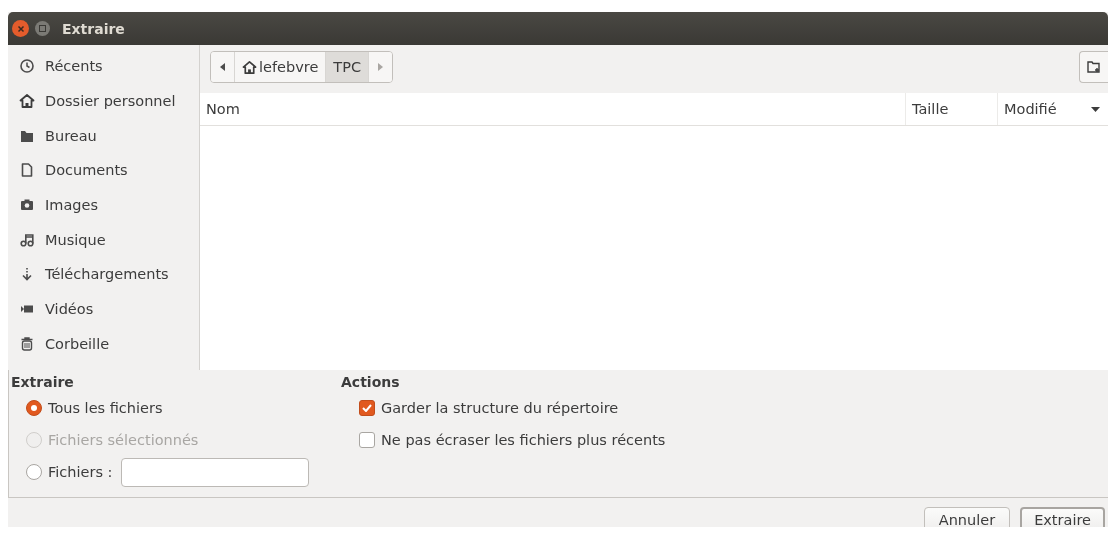 This screenshot has height=539, width=1108. I want to click on sidebar-item: Musique, so click(75, 239).